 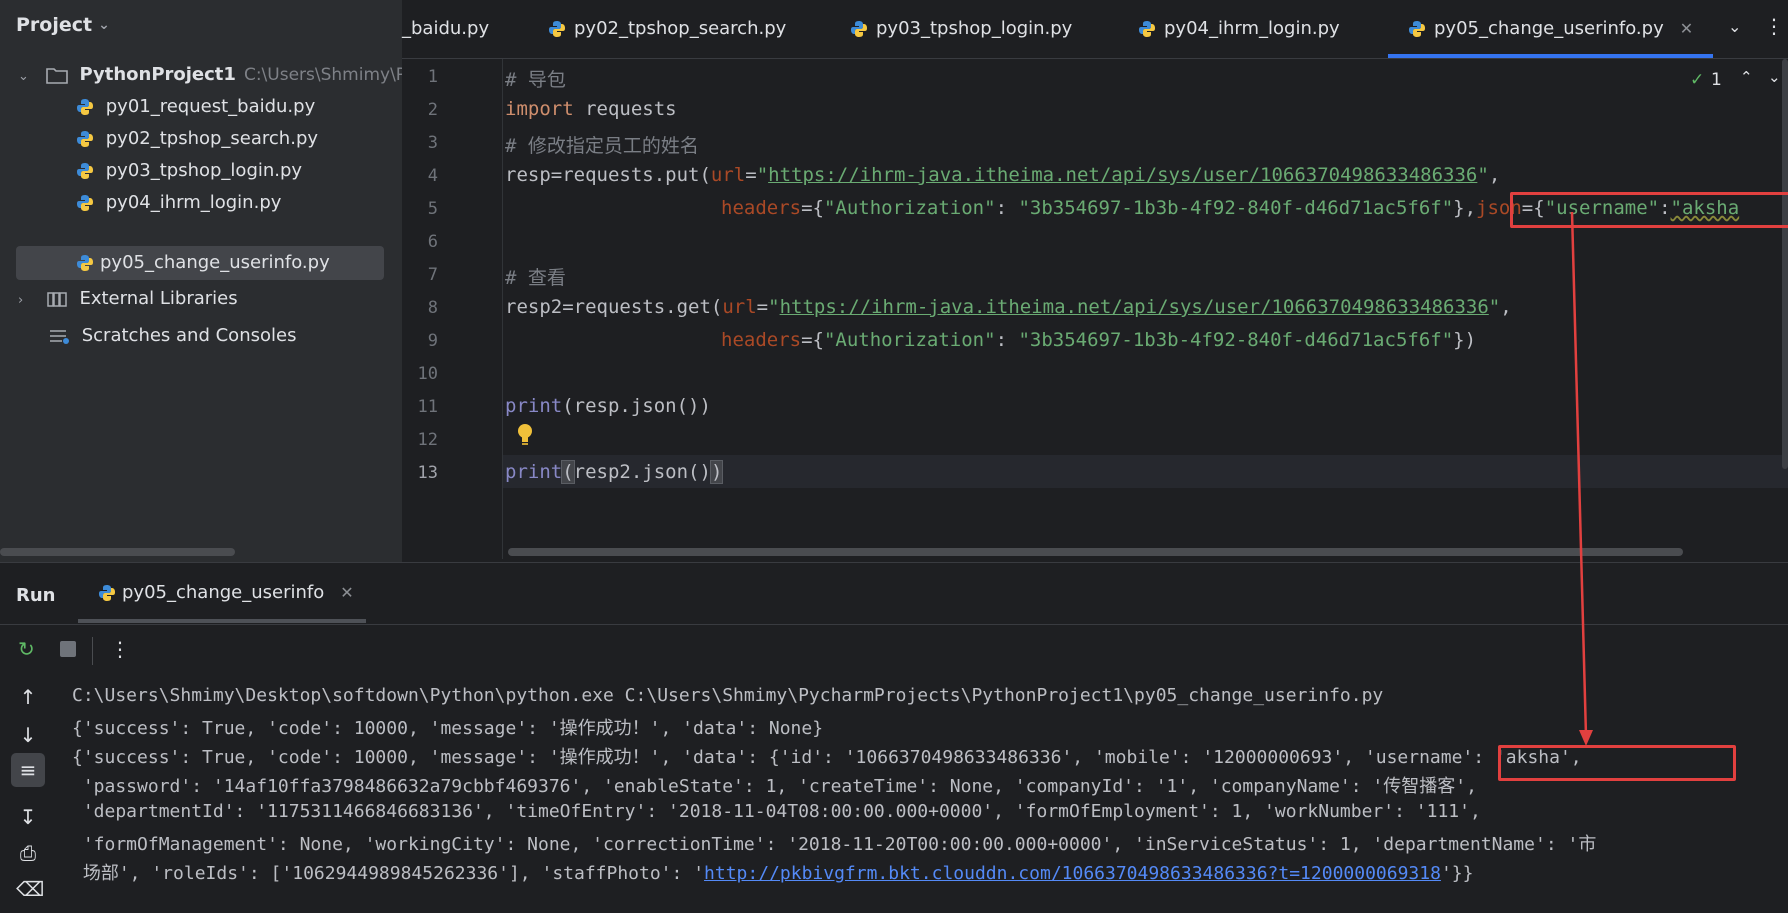 I want to click on project-view-selector: Project ⌄, so click(x=63, y=25).